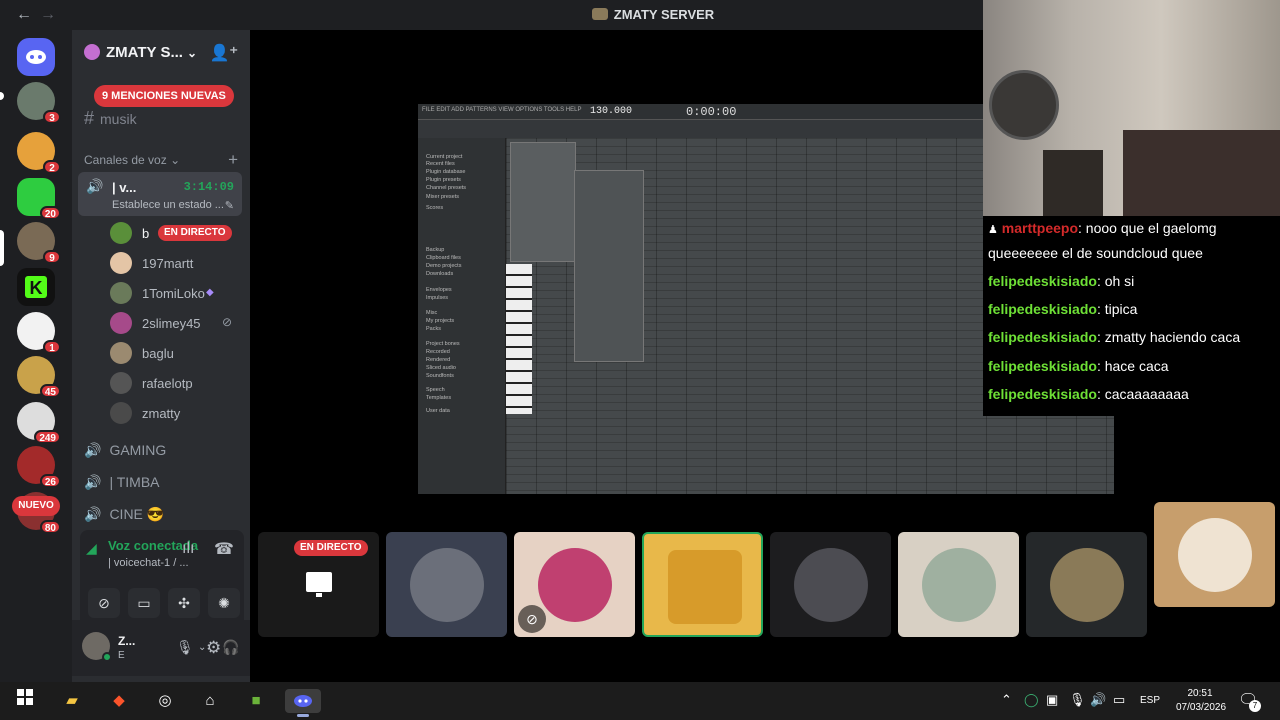  I want to click on camera-off-icon: ⊘, so click(104, 603).